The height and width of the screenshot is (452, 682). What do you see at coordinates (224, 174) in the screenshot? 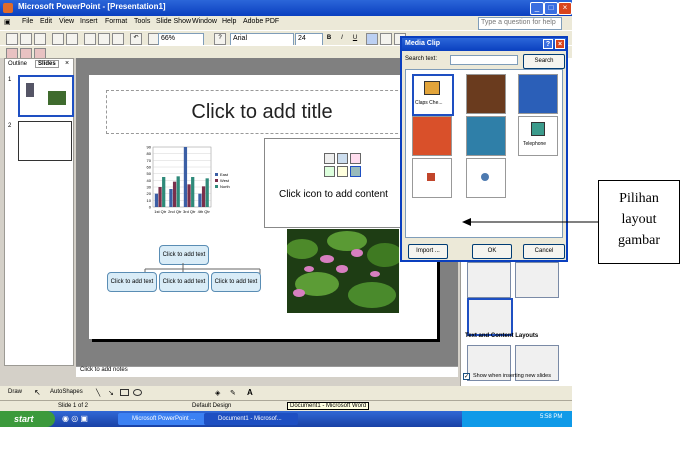
I see `chart-legend-label: East` at bounding box center [224, 174].